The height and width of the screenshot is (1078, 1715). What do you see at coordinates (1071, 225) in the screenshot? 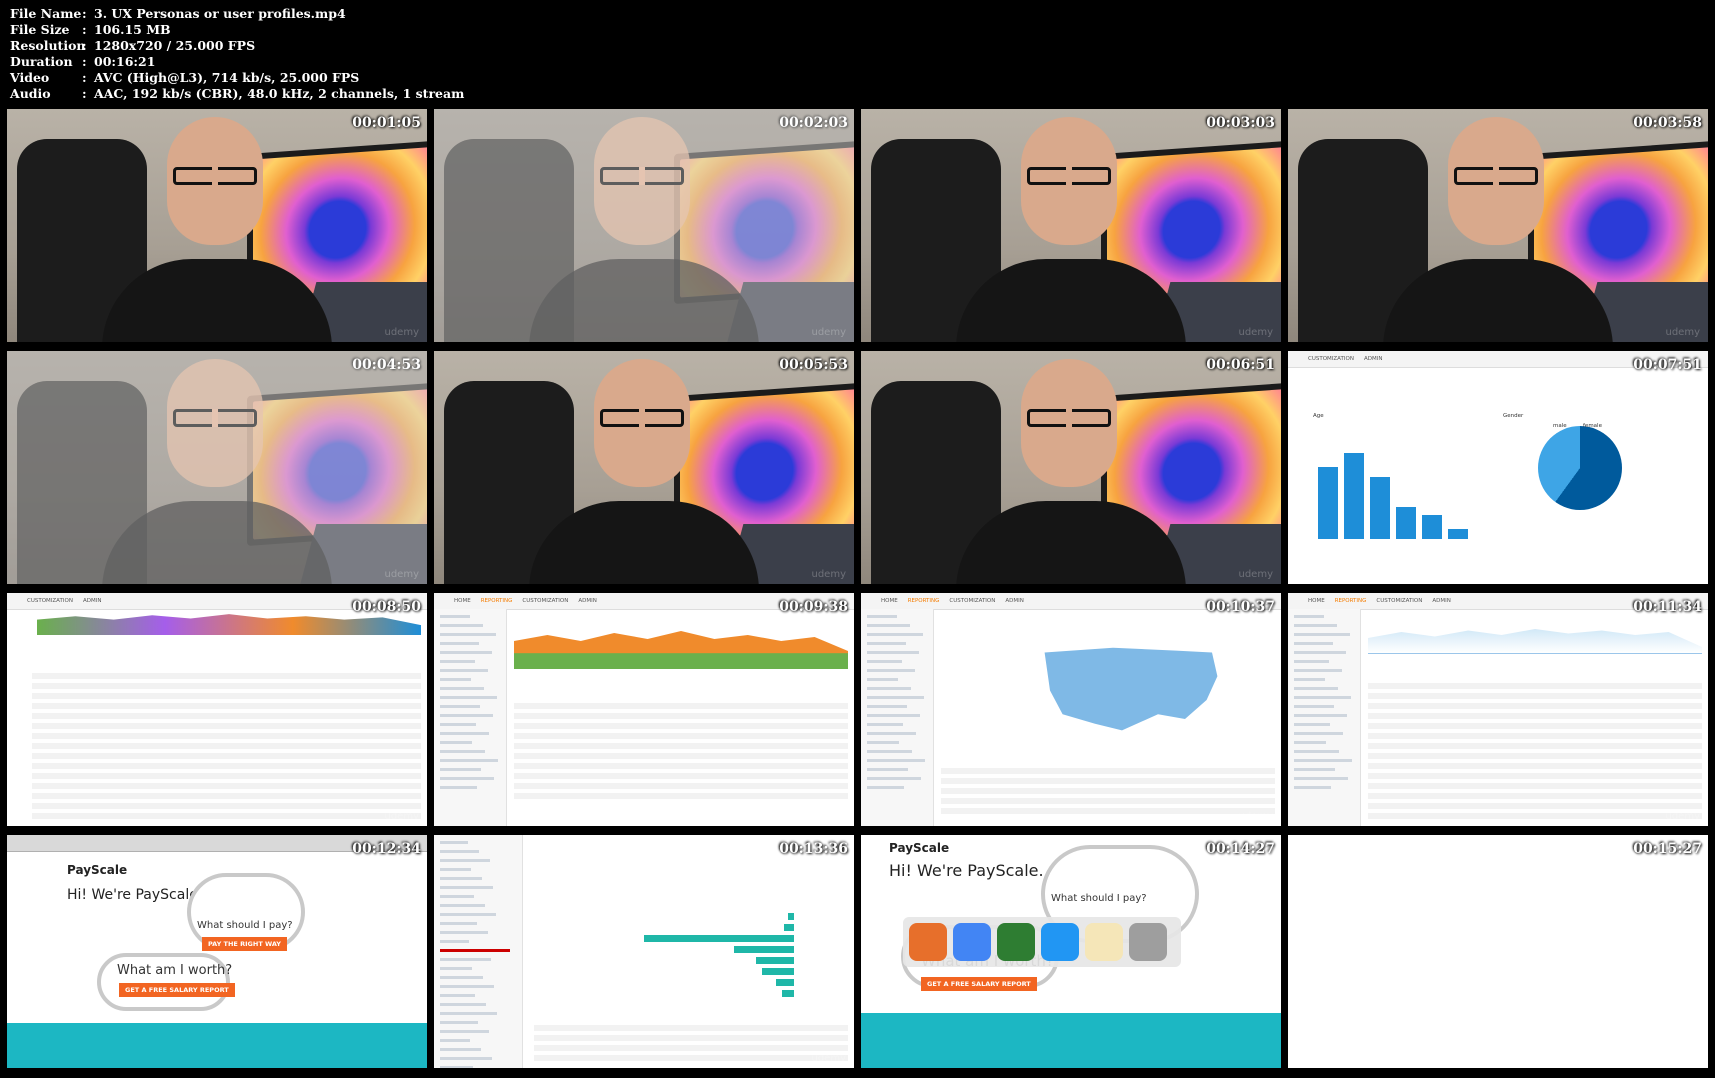
I see `video-thumbnail: udemy 00:03:03` at bounding box center [1071, 225].